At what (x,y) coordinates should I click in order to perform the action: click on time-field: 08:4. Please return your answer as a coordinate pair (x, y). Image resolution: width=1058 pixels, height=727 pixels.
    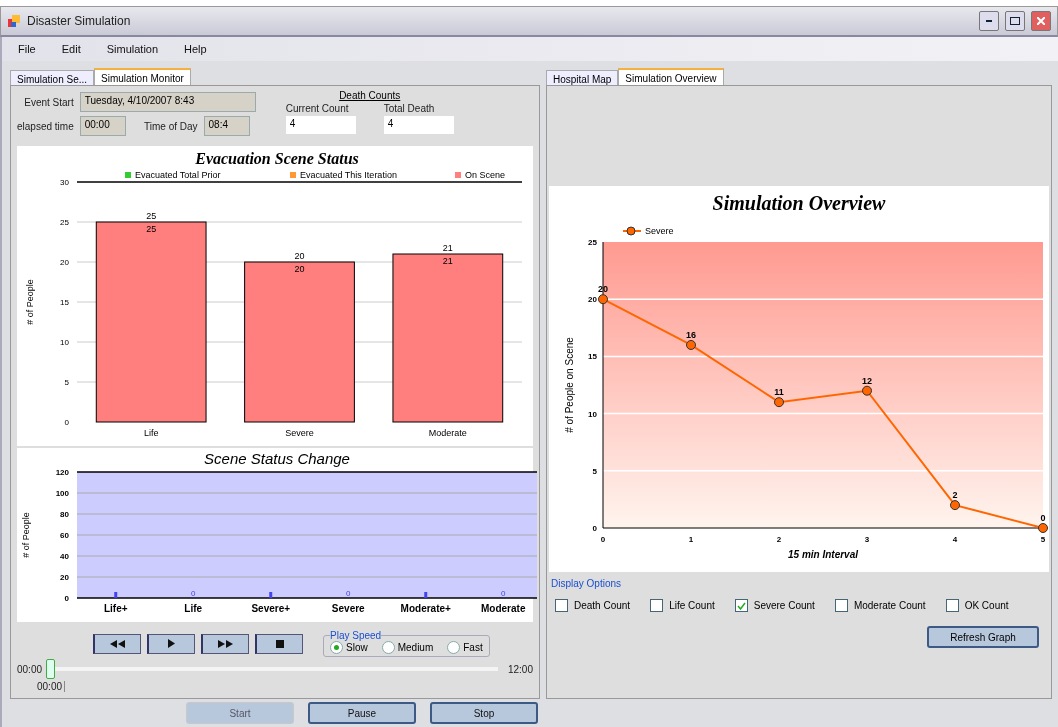
    Looking at the image, I should click on (226, 126).